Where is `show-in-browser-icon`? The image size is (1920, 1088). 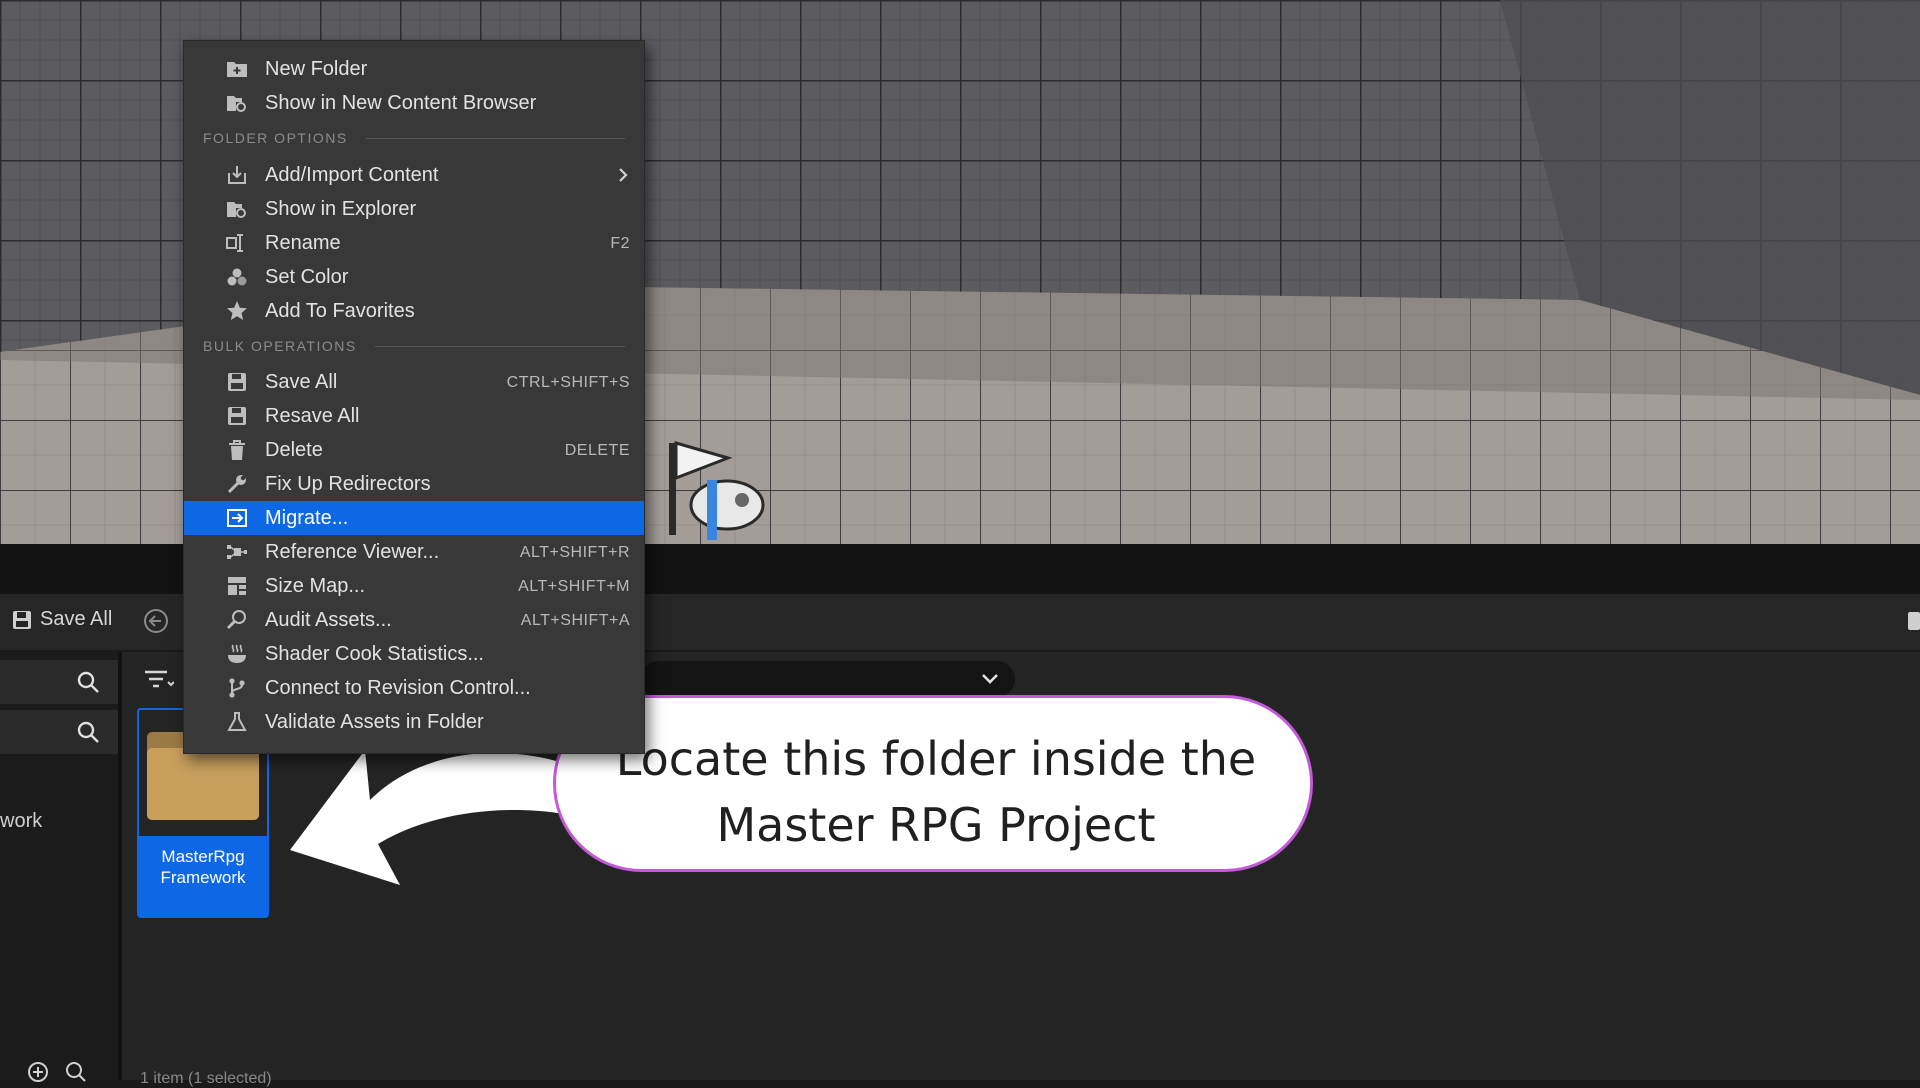 show-in-browser-icon is located at coordinates (236, 104).